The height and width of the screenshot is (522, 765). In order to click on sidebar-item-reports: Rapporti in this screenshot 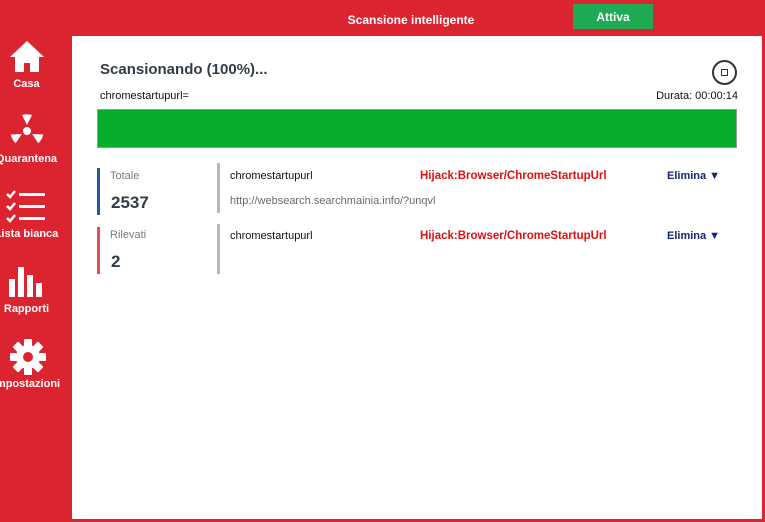, I will do `click(36, 297)`.